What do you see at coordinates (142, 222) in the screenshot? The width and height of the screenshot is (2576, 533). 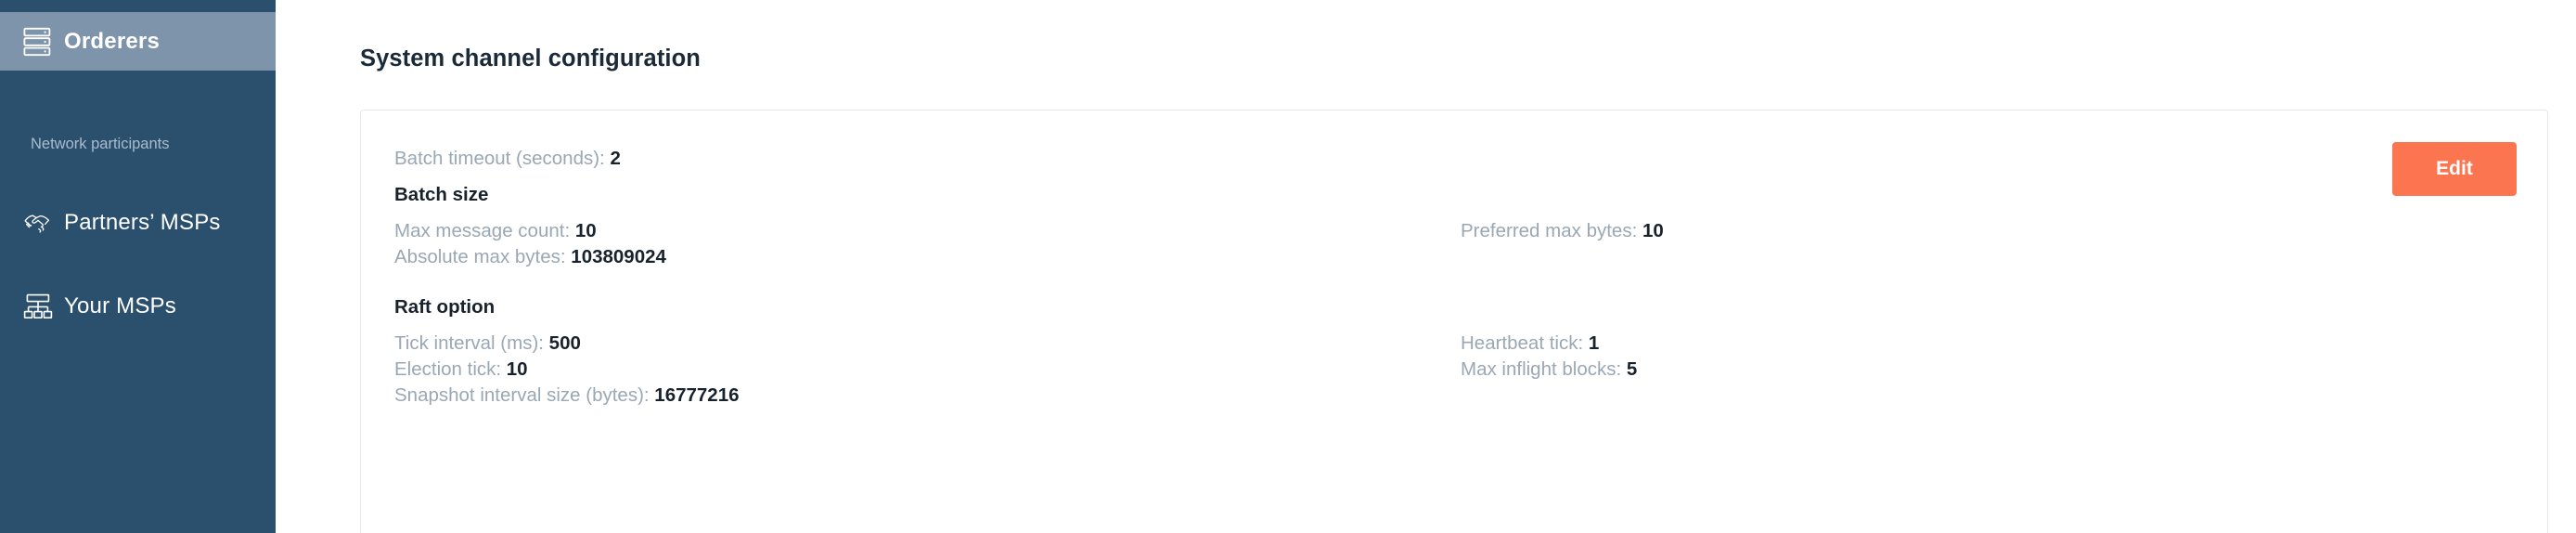 I see `sidebar-item-partners-msps-label: Partners’ MSPs` at bounding box center [142, 222].